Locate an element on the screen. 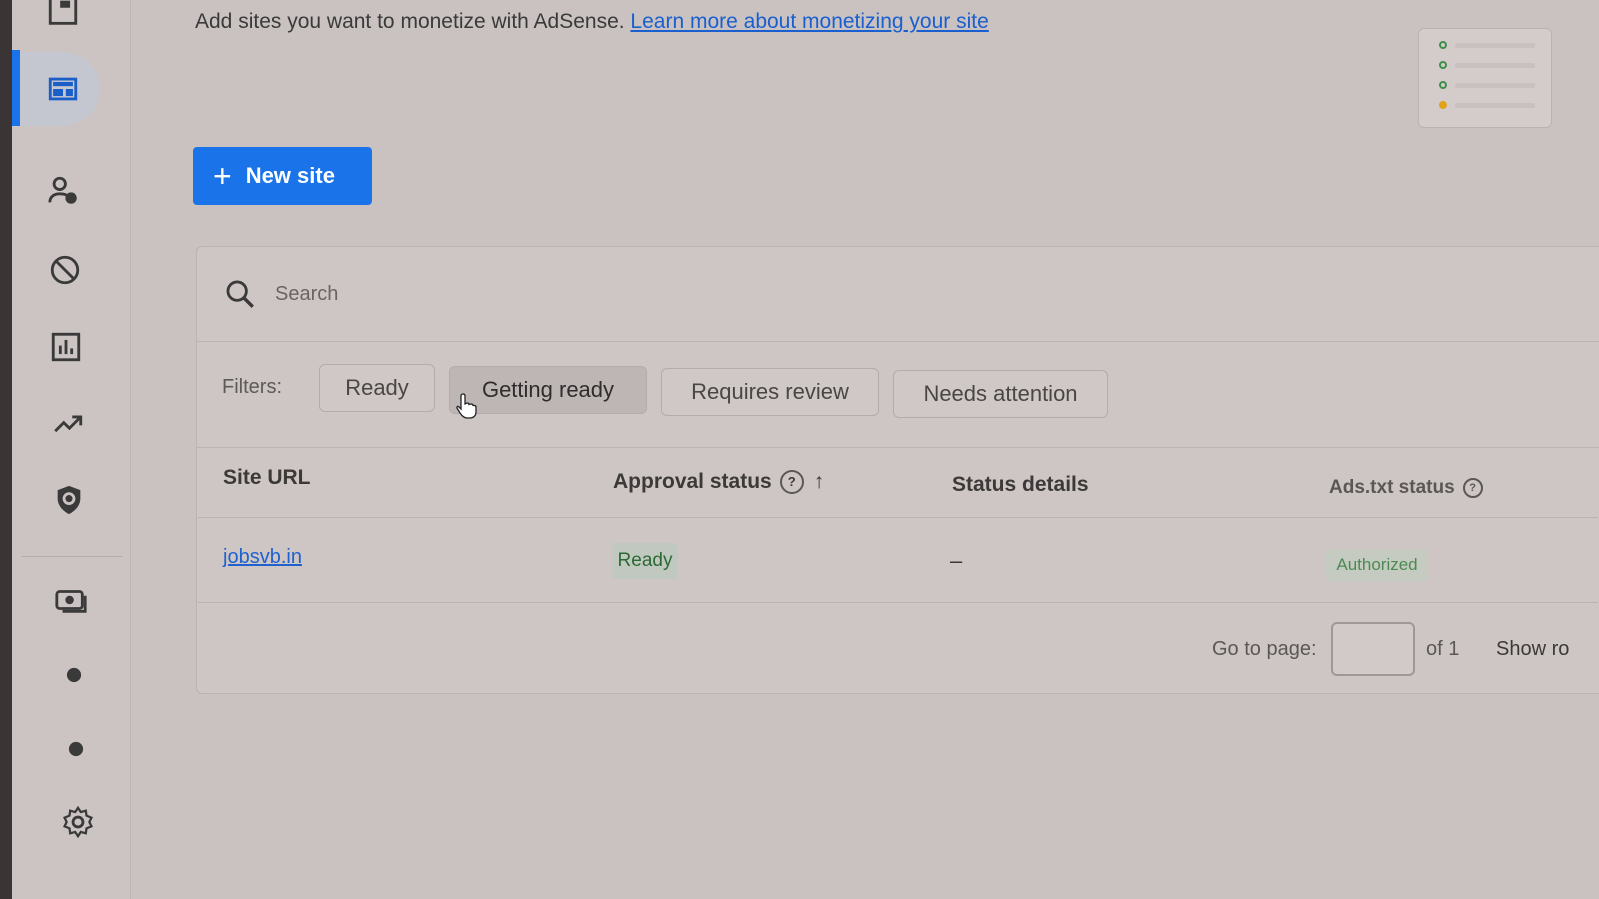 The width and height of the screenshot is (1599, 899). sidebar-divider is located at coordinates (72, 556).